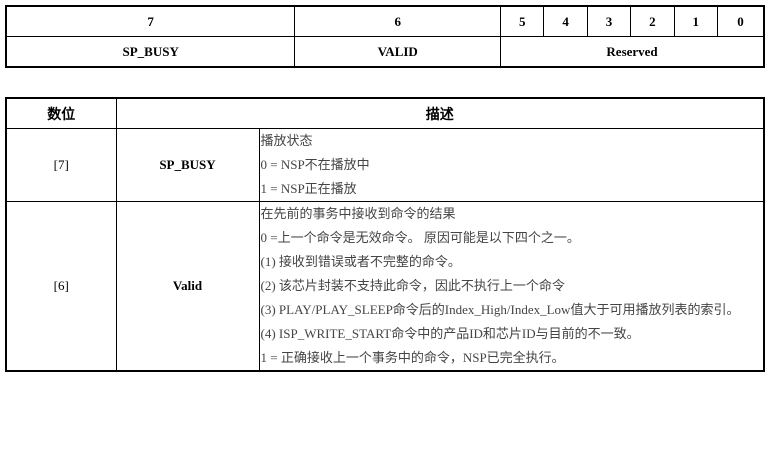  Describe the element at coordinates (440, 113) in the screenshot. I see `header-description: 描述` at that location.